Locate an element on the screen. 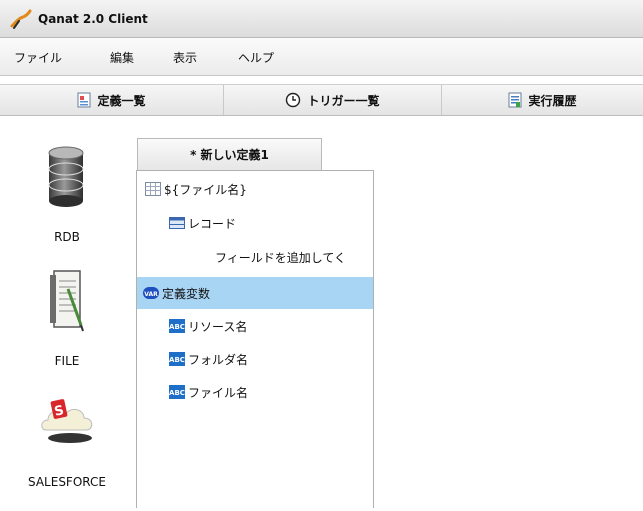 This screenshot has width=643, height=511. palette-item-file: FILE is located at coordinates (67, 321).